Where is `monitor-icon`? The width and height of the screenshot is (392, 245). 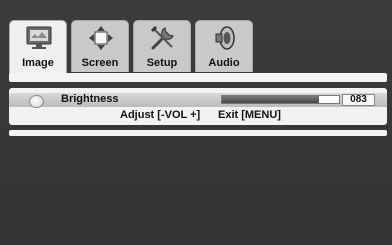 monitor-icon is located at coordinates (39, 37).